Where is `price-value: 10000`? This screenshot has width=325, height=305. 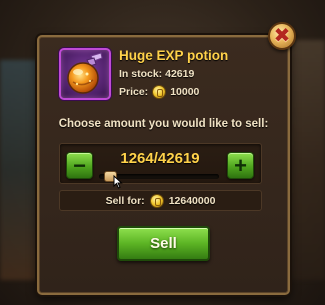
price-value: 10000 is located at coordinates (185, 92).